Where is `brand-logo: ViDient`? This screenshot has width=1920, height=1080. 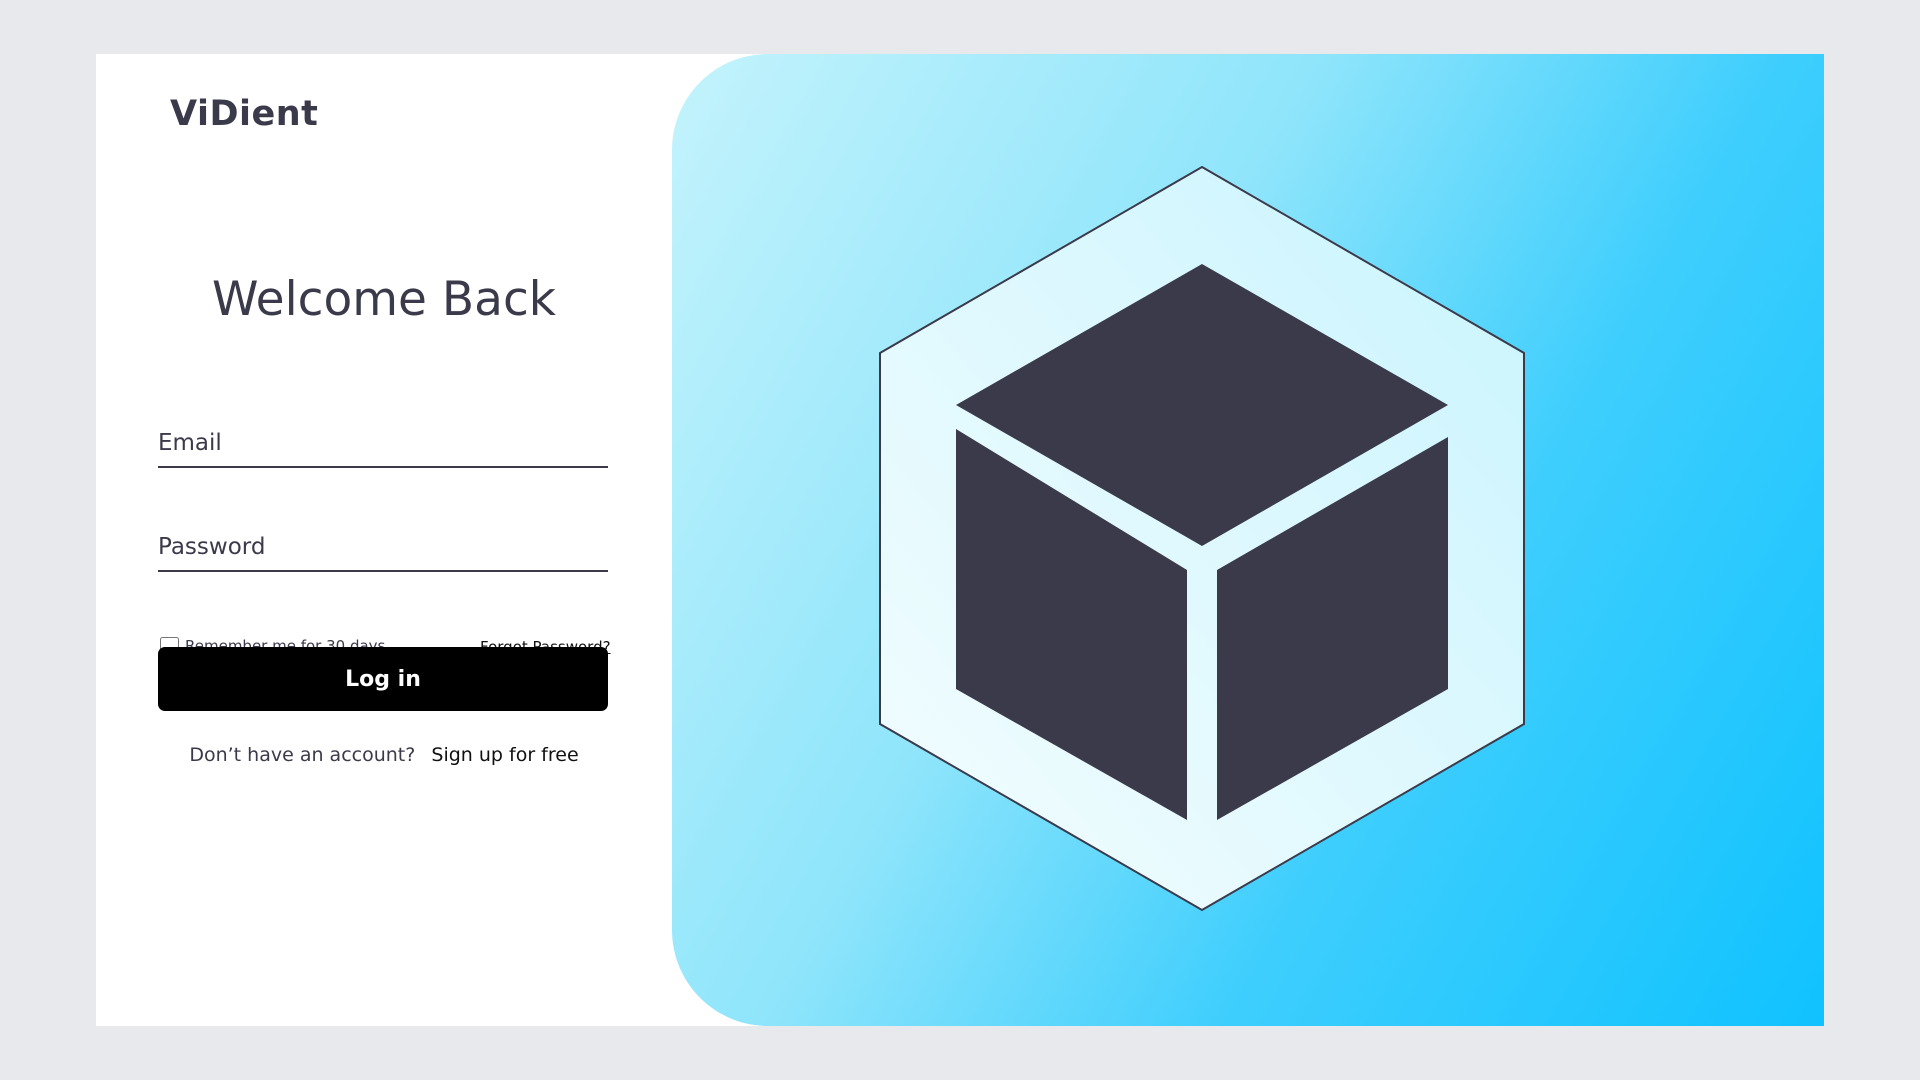
brand-logo: ViDient is located at coordinates (244, 114).